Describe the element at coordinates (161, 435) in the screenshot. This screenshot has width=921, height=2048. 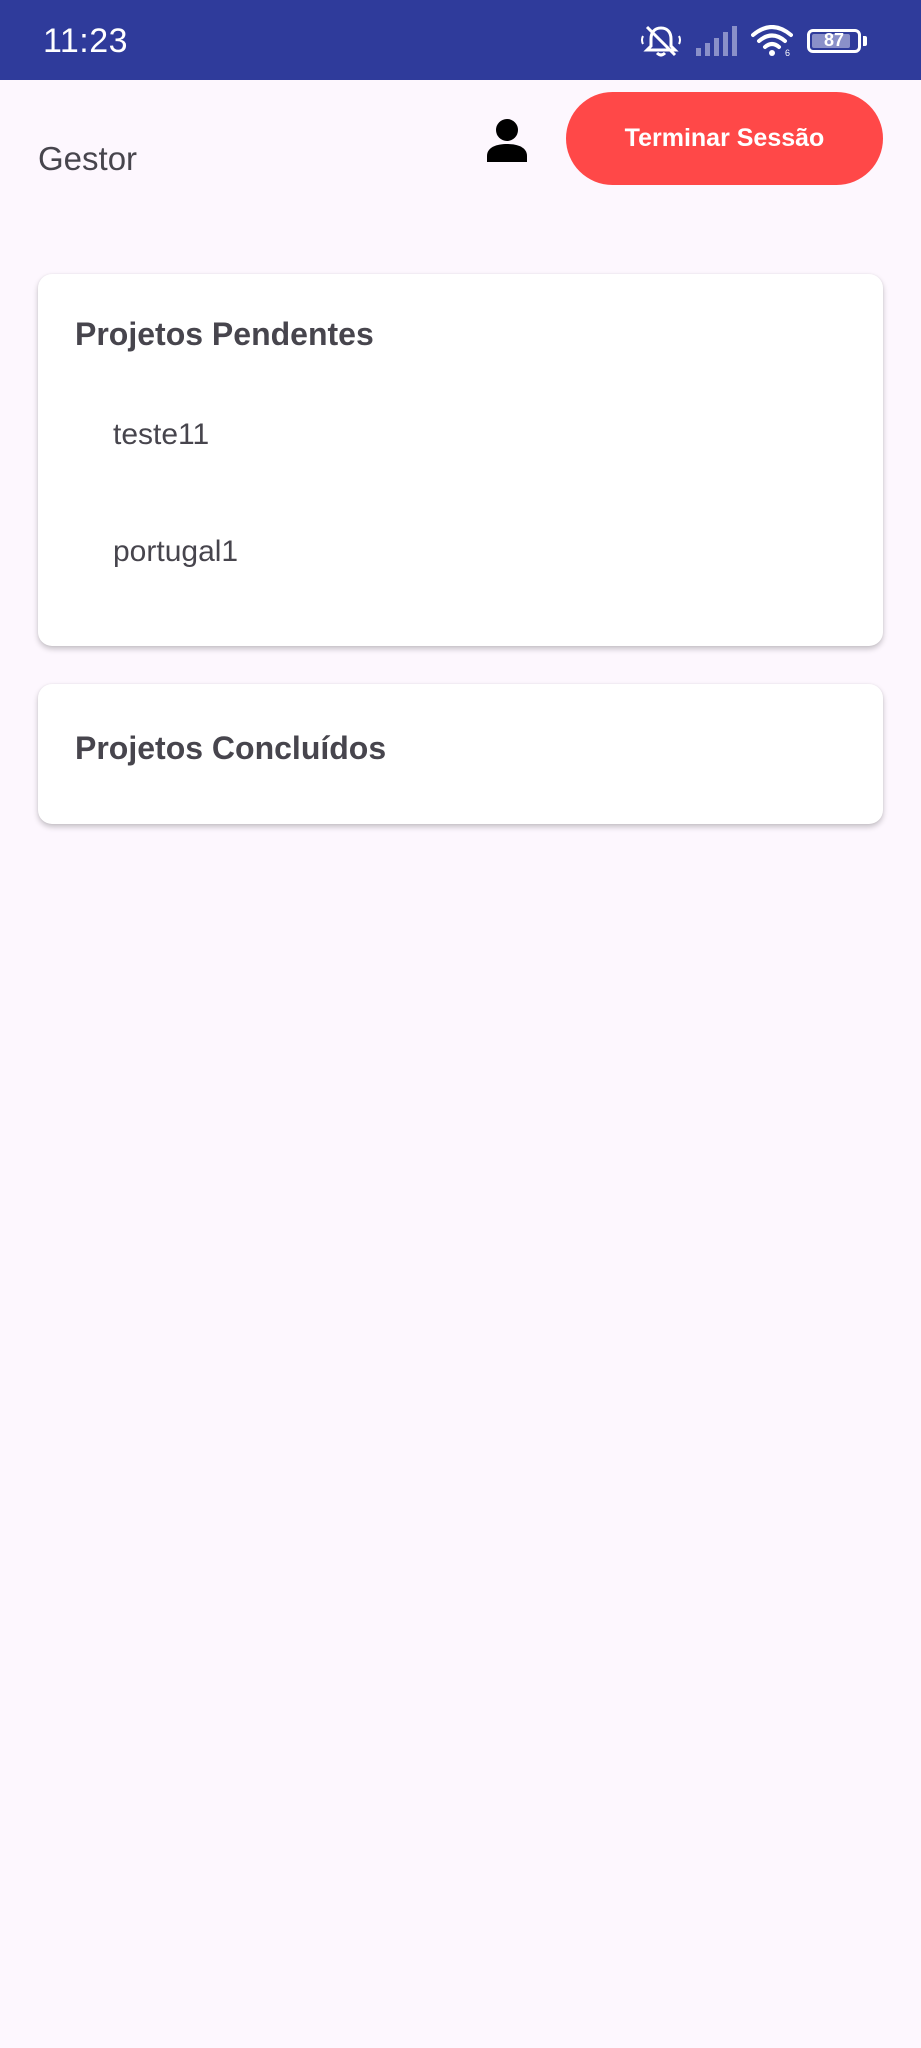
I see `project-item: teste11` at that location.